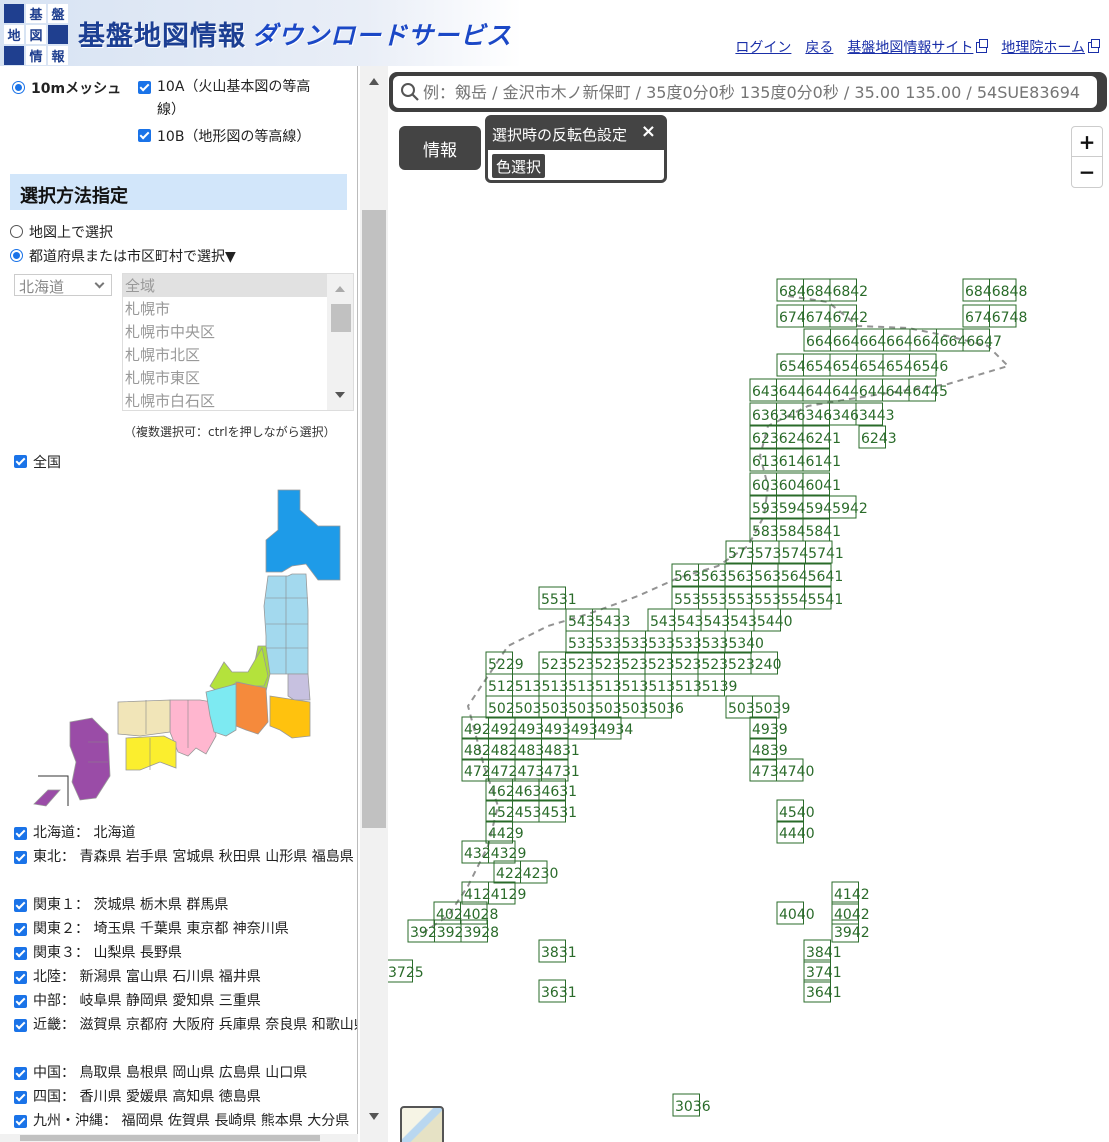  What do you see at coordinates (170, 1097) in the screenshot?
I see `region-prefectures: 香川県 愛媛県 高知県 徳島県` at bounding box center [170, 1097].